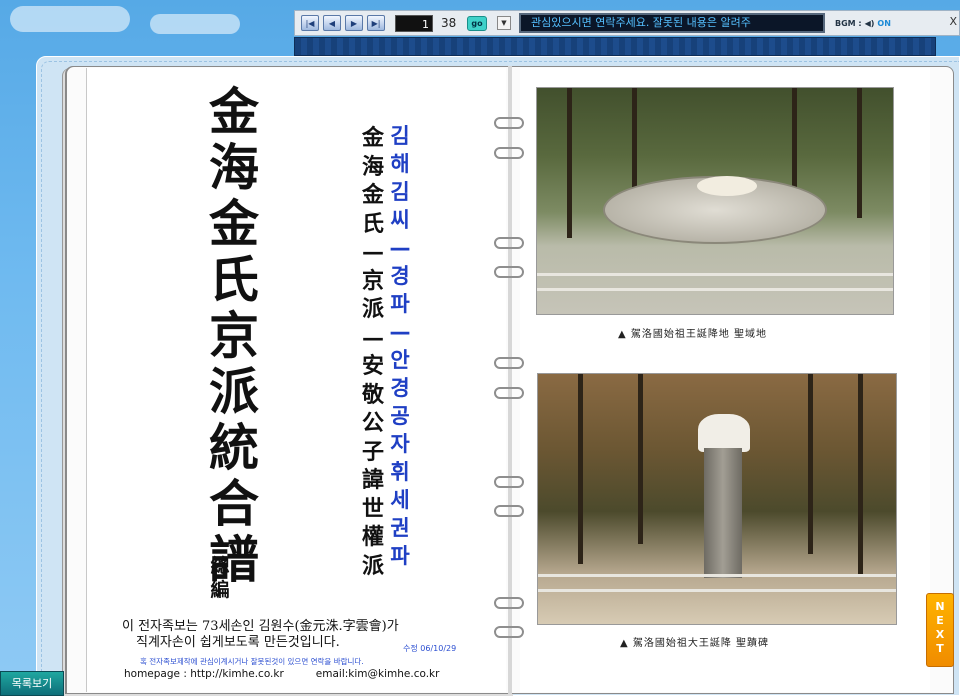 The image size is (960, 696). What do you see at coordinates (32, 683) in the screenshot?
I see `list-view-button: 목록보기` at bounding box center [32, 683].